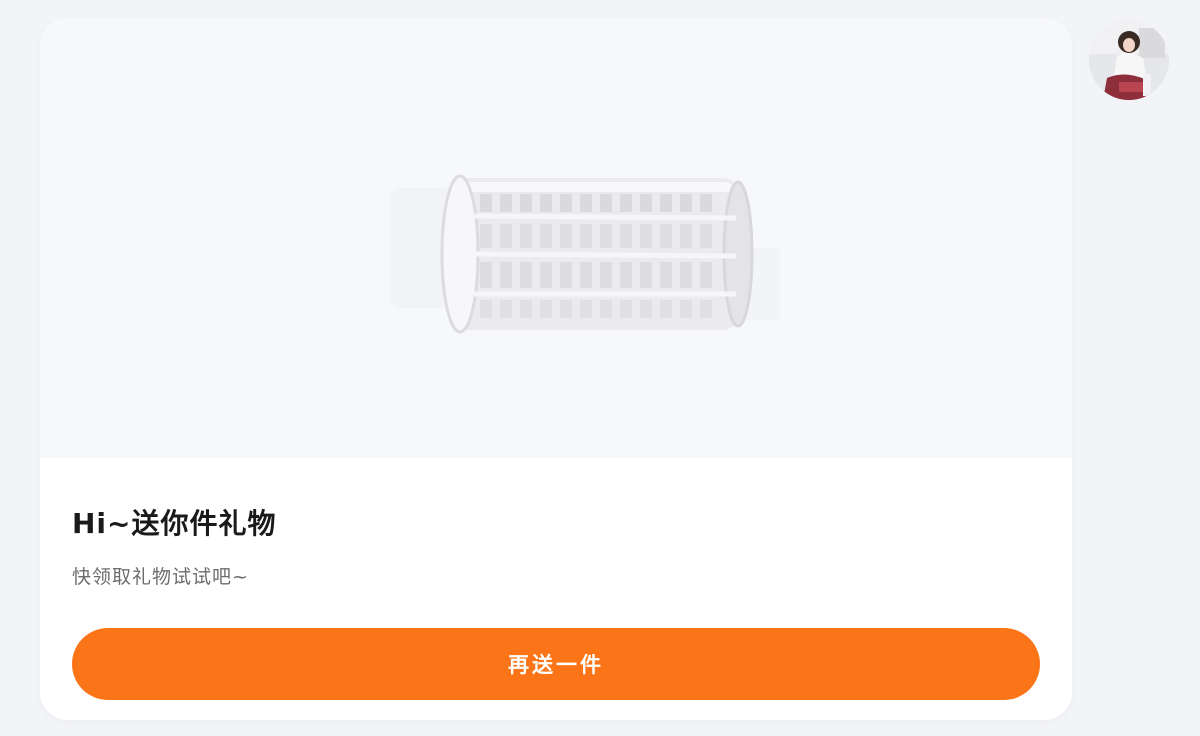 The height and width of the screenshot is (736, 1200). Describe the element at coordinates (585, 254) in the screenshot. I see `cylindrical-cage-gift-icon` at that location.